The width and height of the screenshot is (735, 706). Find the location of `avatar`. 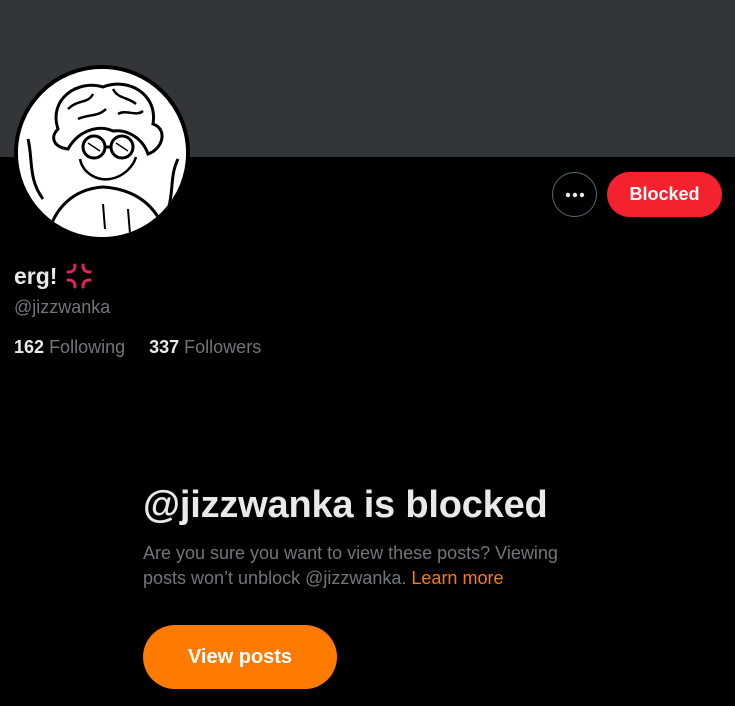

avatar is located at coordinates (102, 153).